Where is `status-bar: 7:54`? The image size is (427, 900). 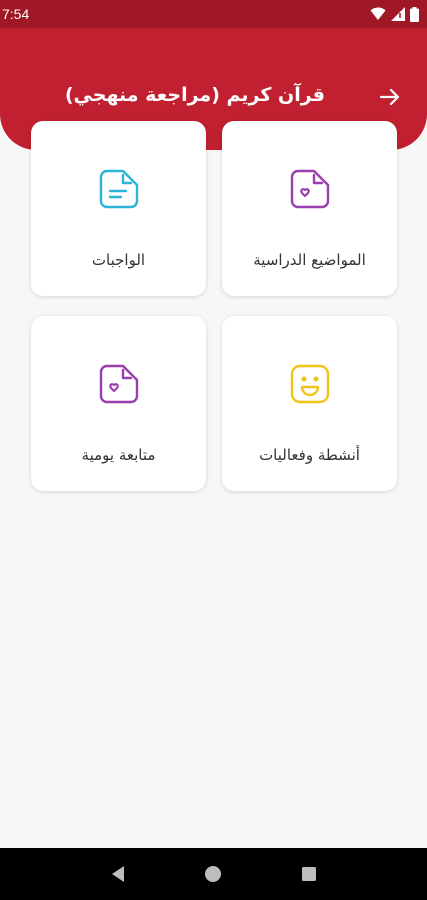 status-bar: 7:54 is located at coordinates (213, 14).